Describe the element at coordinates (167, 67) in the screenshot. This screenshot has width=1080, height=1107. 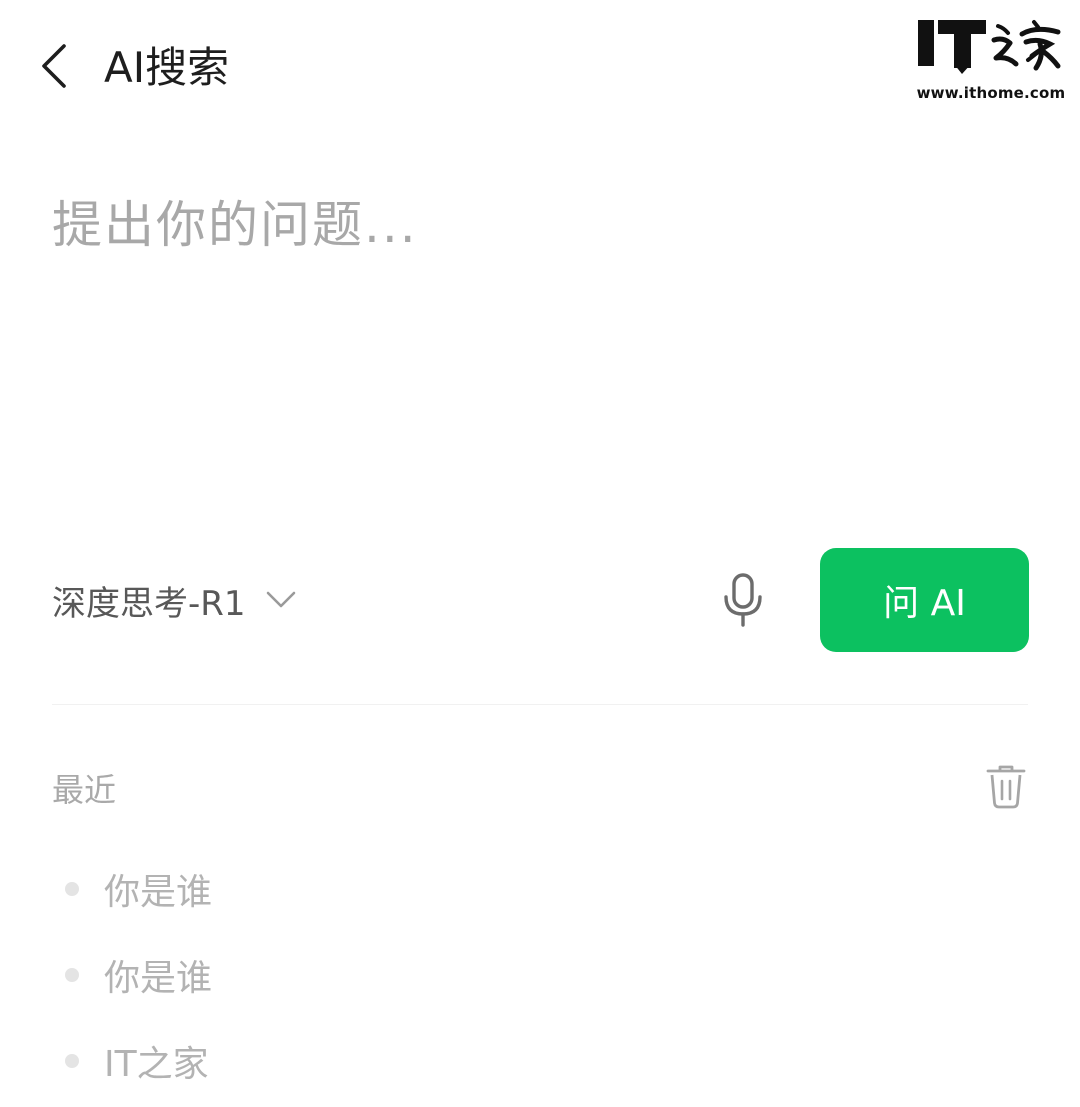
I see `page-title: AI搜索` at that location.